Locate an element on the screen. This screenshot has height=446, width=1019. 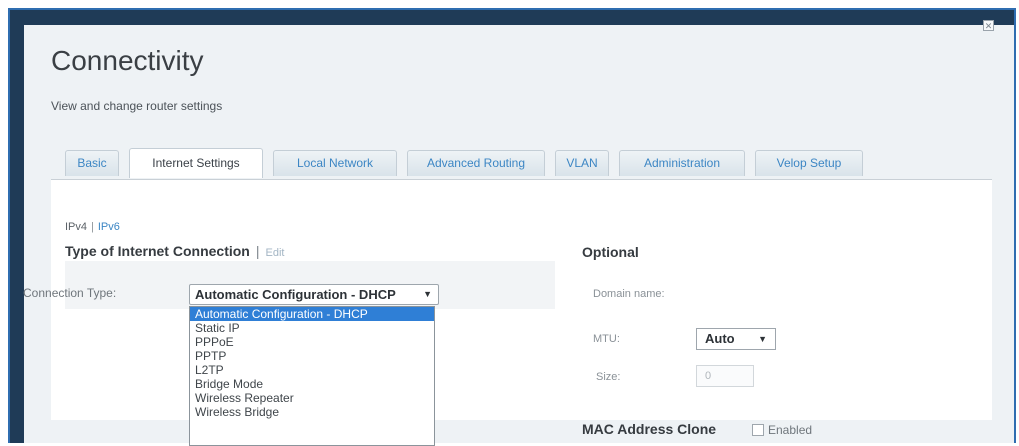
mac-clone-enabled-label: Enabled is located at coordinates (790, 430).